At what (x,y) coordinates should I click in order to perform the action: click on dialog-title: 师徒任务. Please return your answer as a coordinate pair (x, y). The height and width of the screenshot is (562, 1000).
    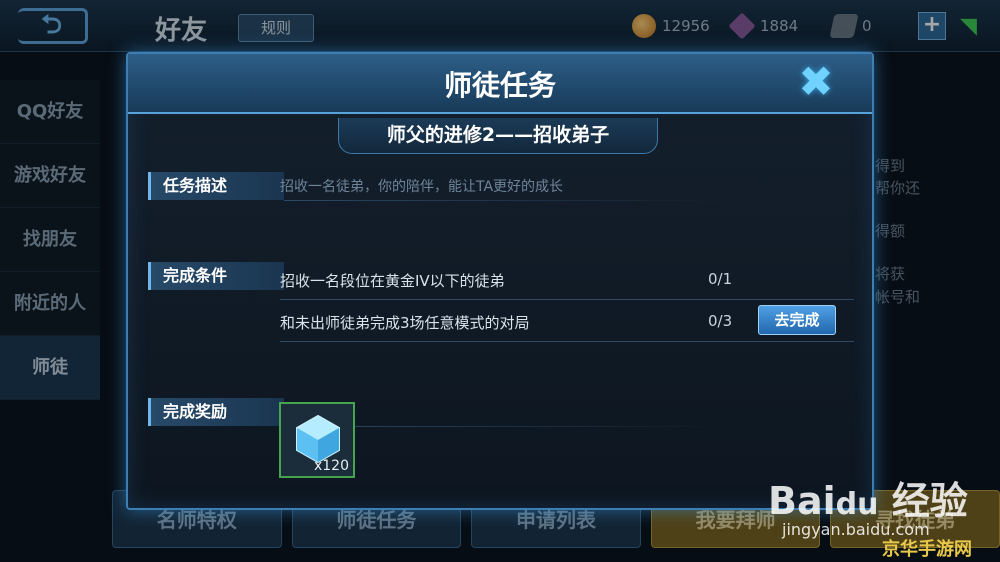
    Looking at the image, I should click on (499, 85).